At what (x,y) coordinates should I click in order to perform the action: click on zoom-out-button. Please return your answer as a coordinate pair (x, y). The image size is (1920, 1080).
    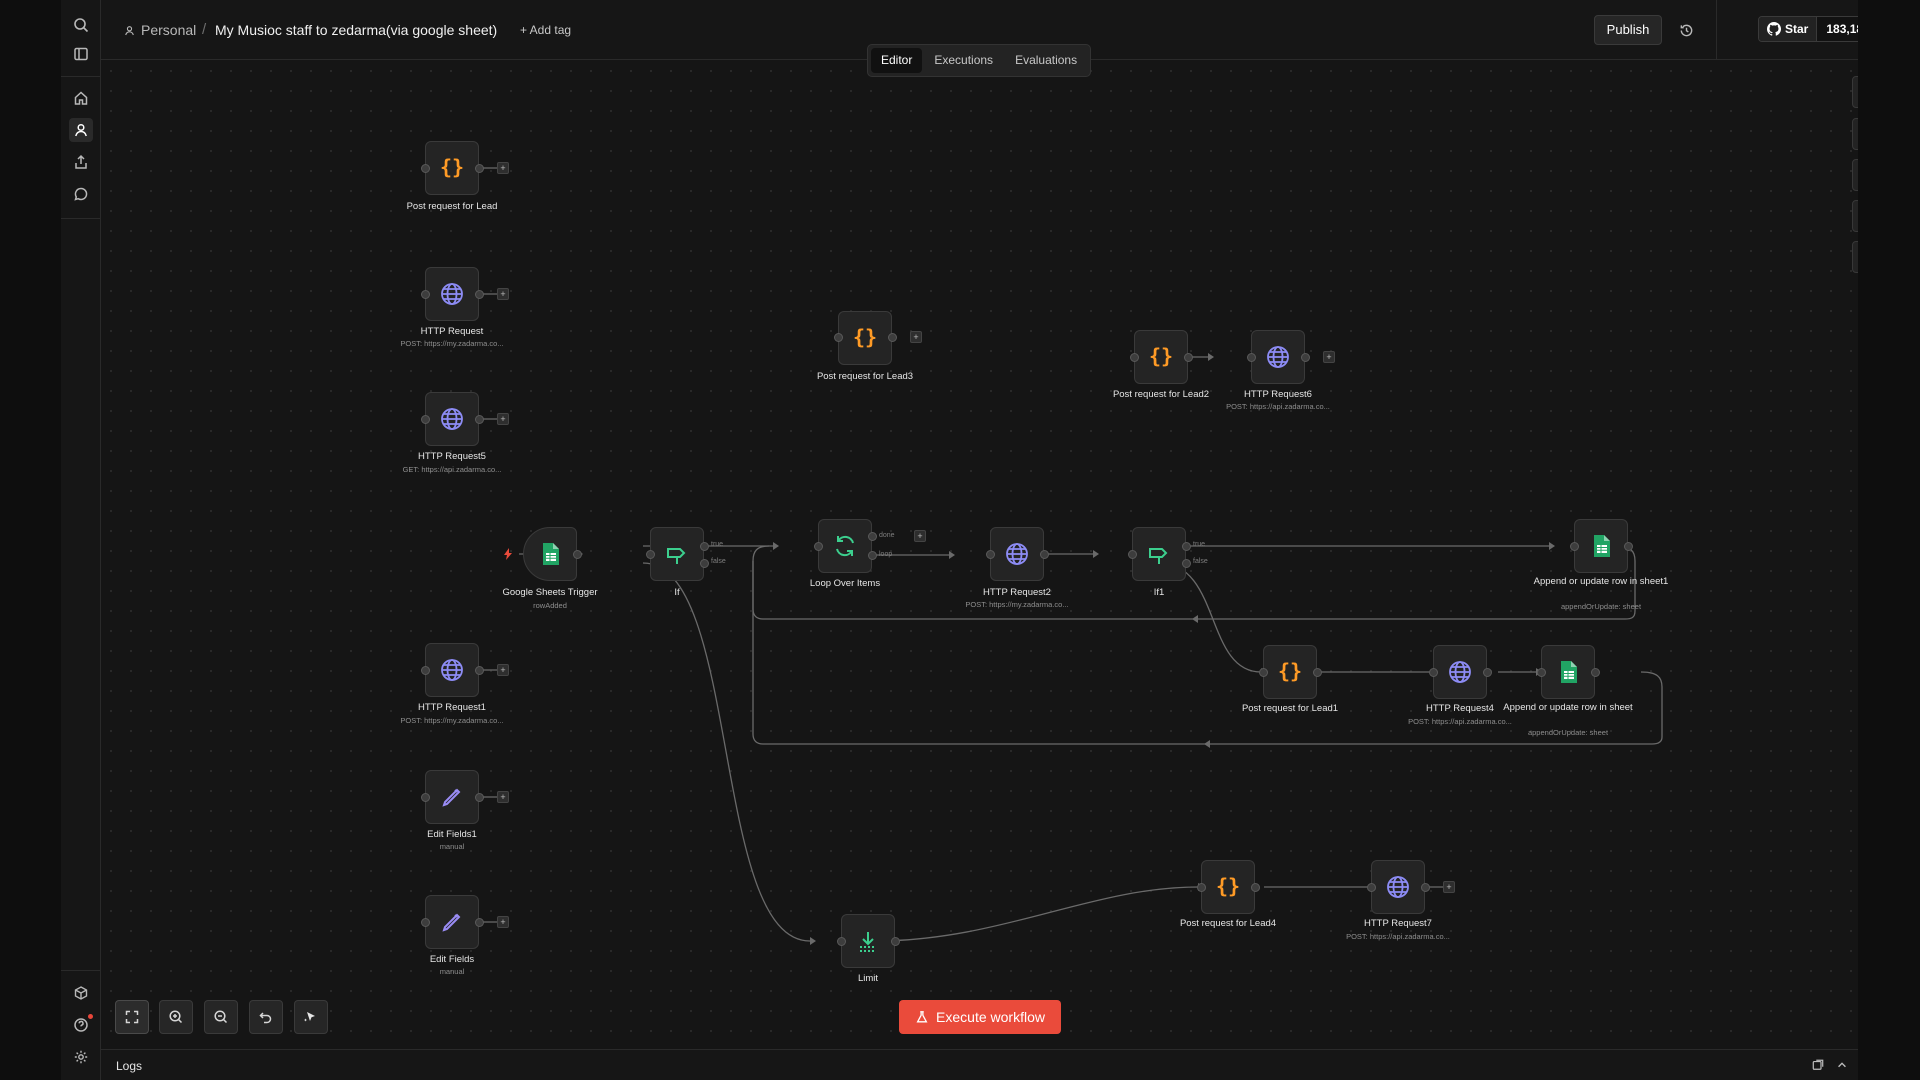
    Looking at the image, I should click on (221, 1017).